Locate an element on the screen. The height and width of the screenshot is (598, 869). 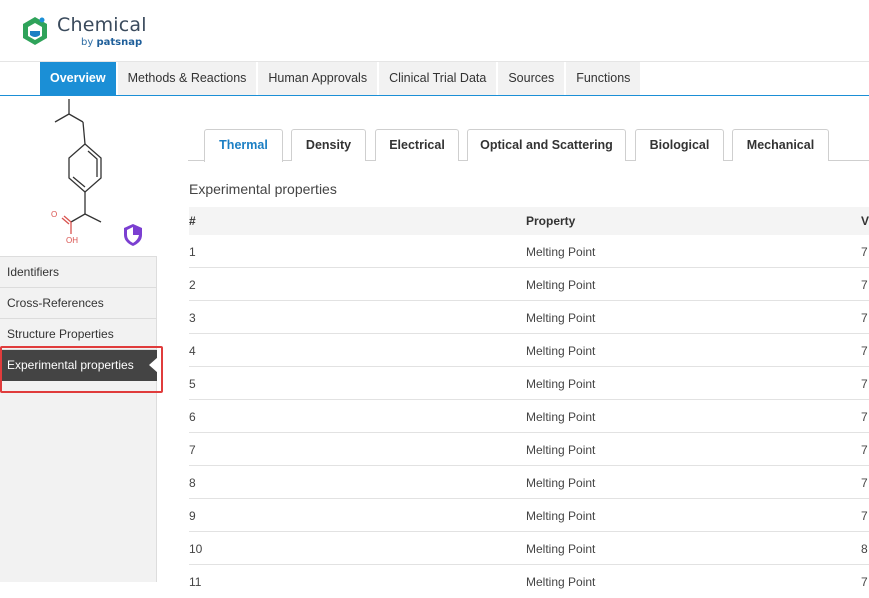
tab-thermal: Thermal is located at coordinates (243, 145).